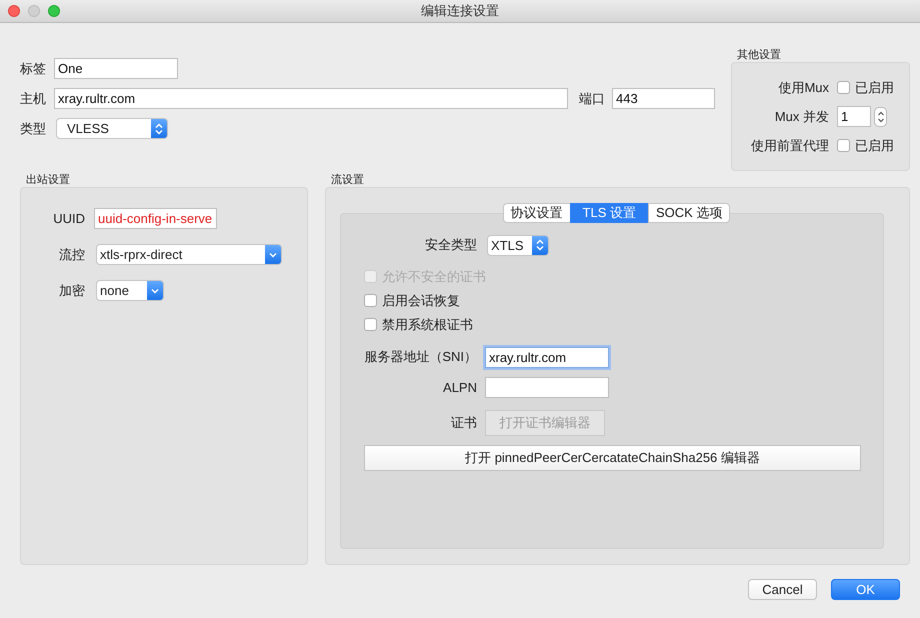 The image size is (920, 618). What do you see at coordinates (463, 423) in the screenshot?
I see `field-label: 证书` at bounding box center [463, 423].